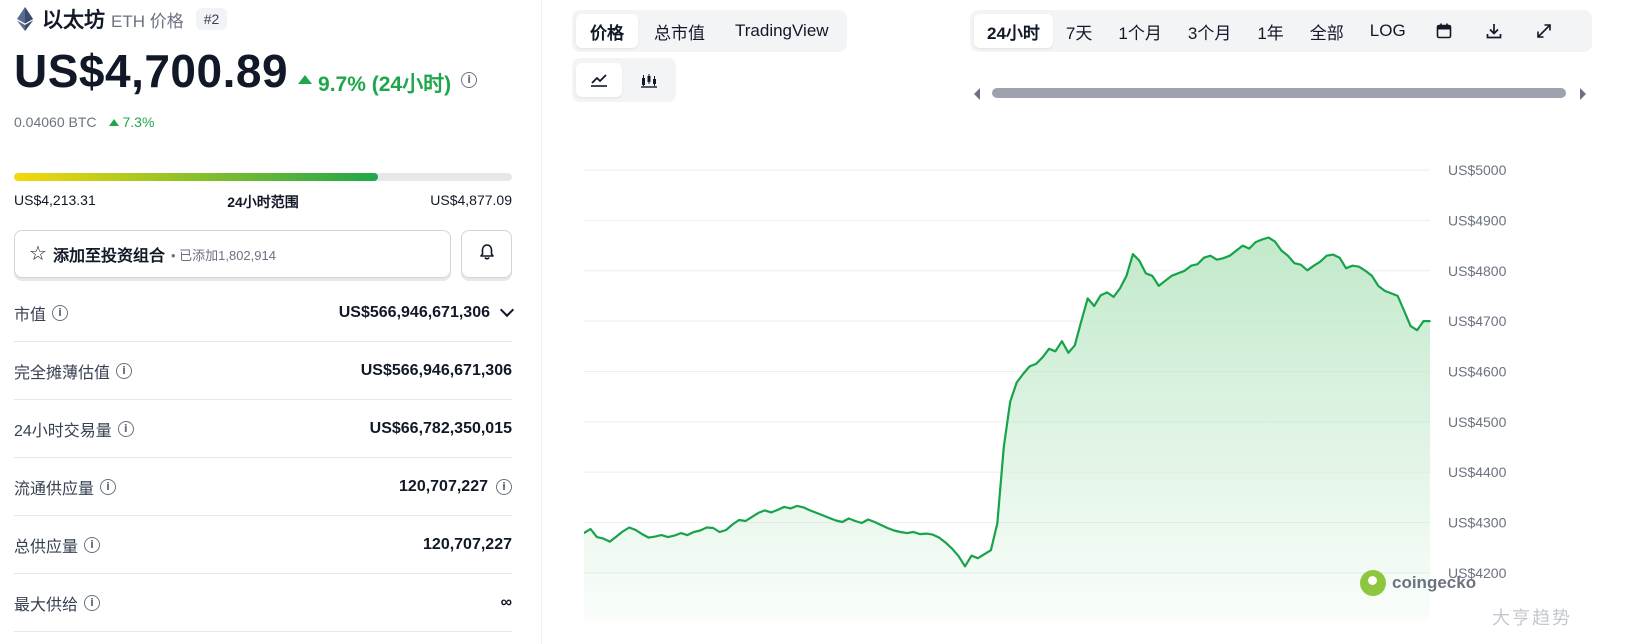  I want to click on chevron-down-icon, so click(507, 309).